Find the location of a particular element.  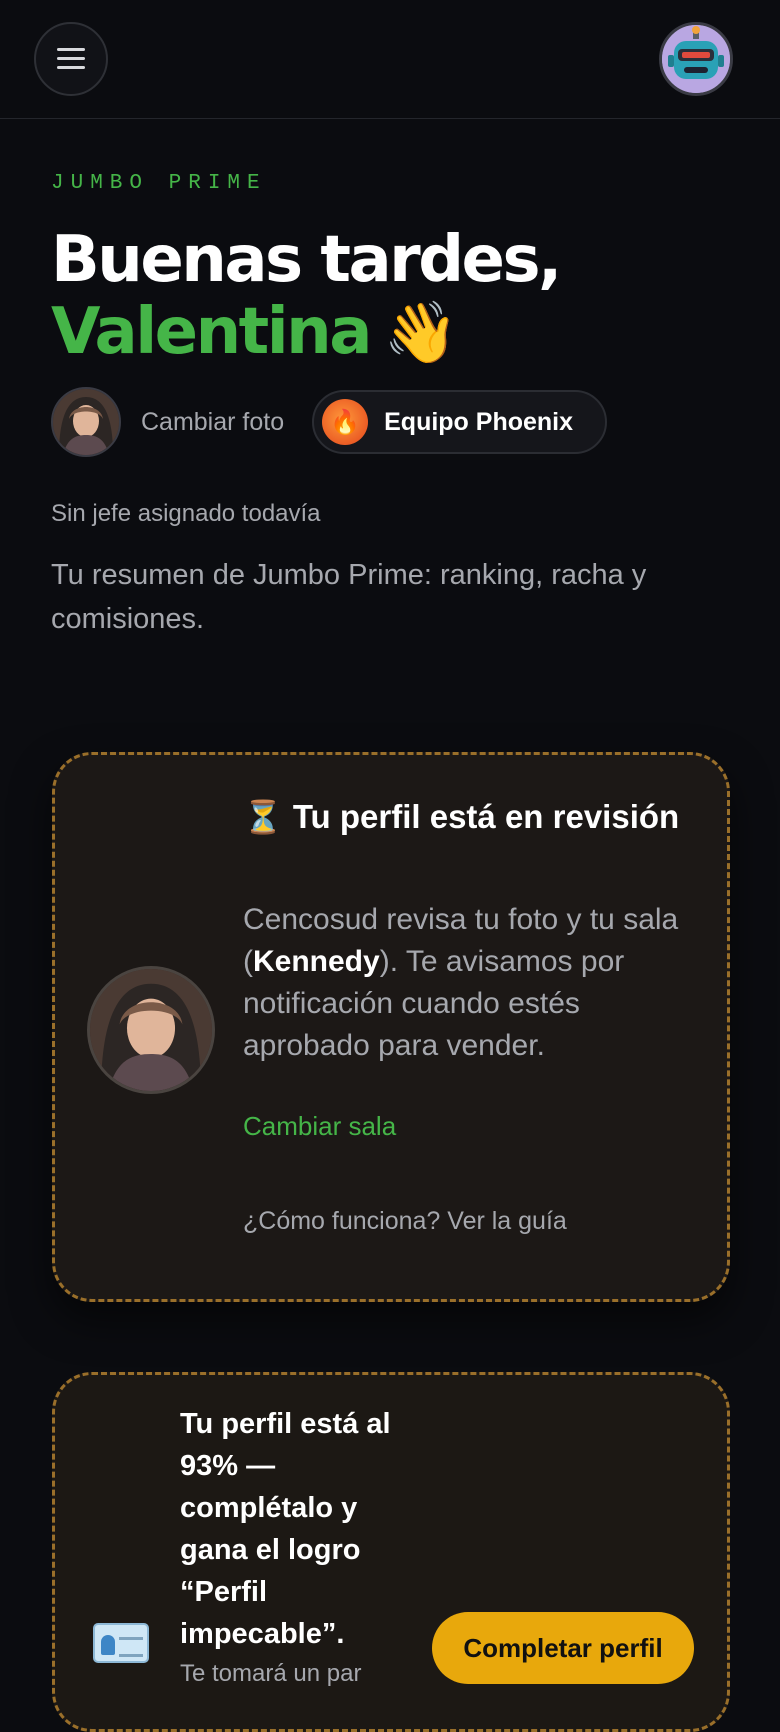

hamburger-menu-icon is located at coordinates (71, 59).